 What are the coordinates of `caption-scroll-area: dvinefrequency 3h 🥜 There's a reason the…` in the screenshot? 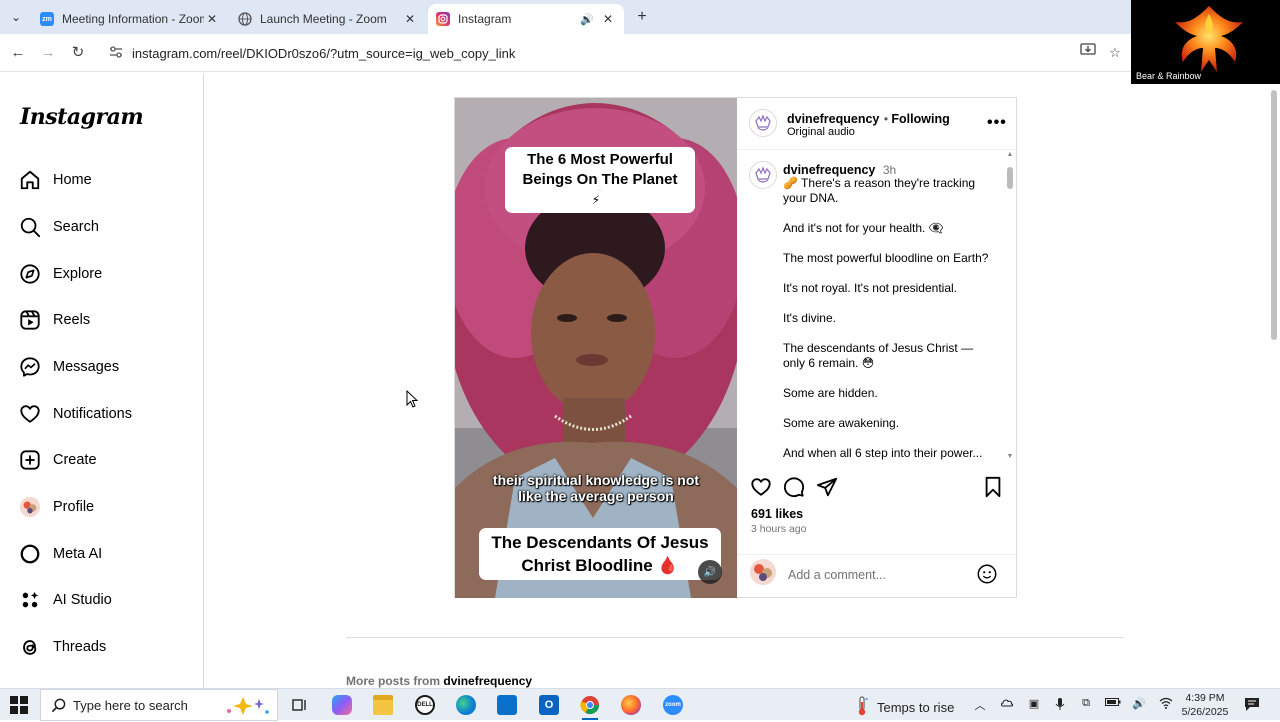 It's located at (877, 307).